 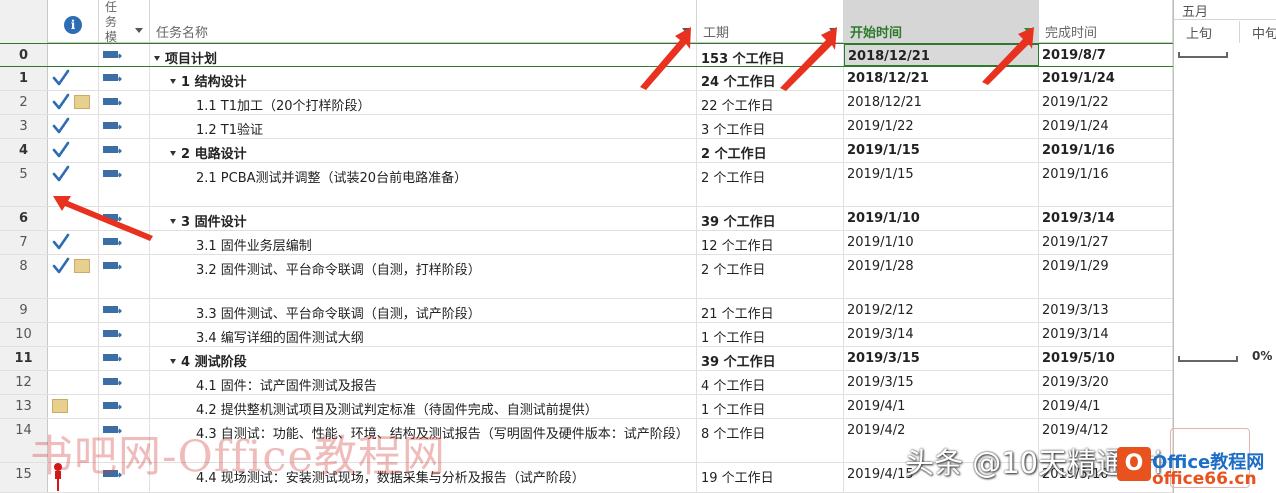 I want to click on duration-cell: 3 个工作日, so click(x=770, y=126).